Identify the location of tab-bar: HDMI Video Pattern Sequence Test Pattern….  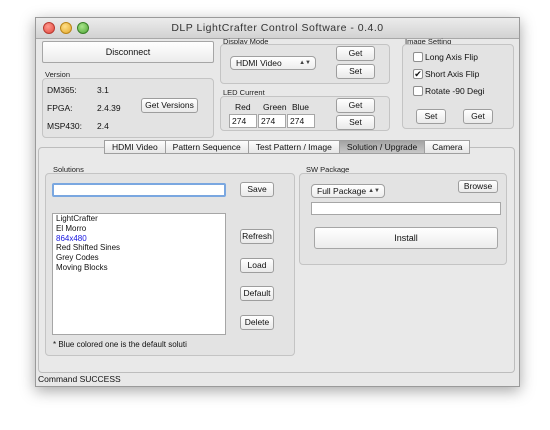
(287, 147).